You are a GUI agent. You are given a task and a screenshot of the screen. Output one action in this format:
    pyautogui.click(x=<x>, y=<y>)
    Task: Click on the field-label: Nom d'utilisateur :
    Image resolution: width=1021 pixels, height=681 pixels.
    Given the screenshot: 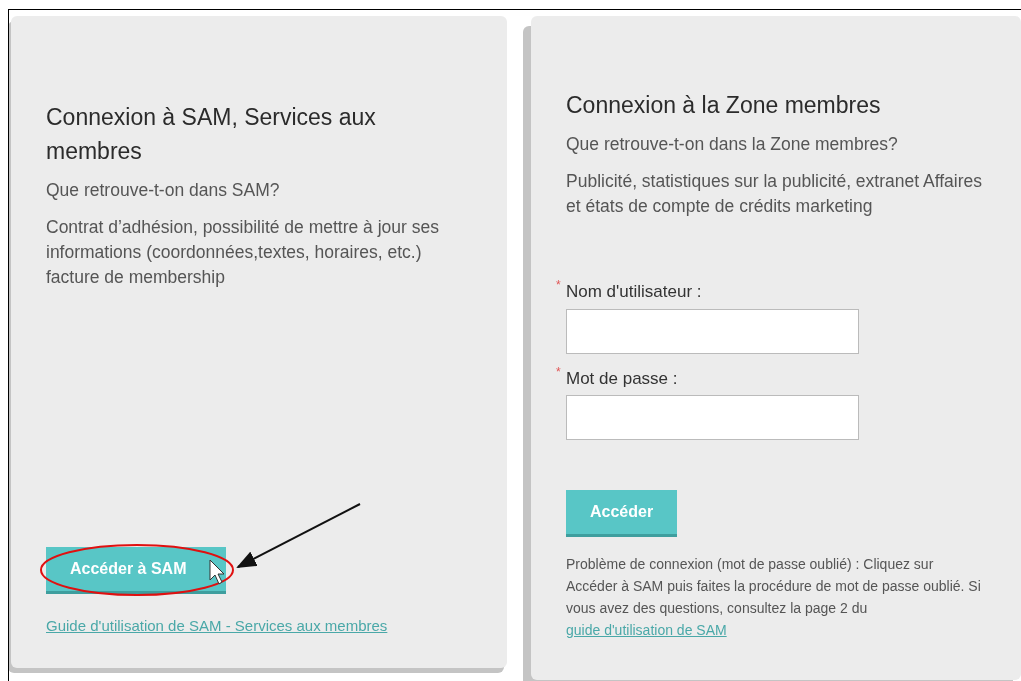 What is the action you would take?
    pyautogui.click(x=634, y=291)
    